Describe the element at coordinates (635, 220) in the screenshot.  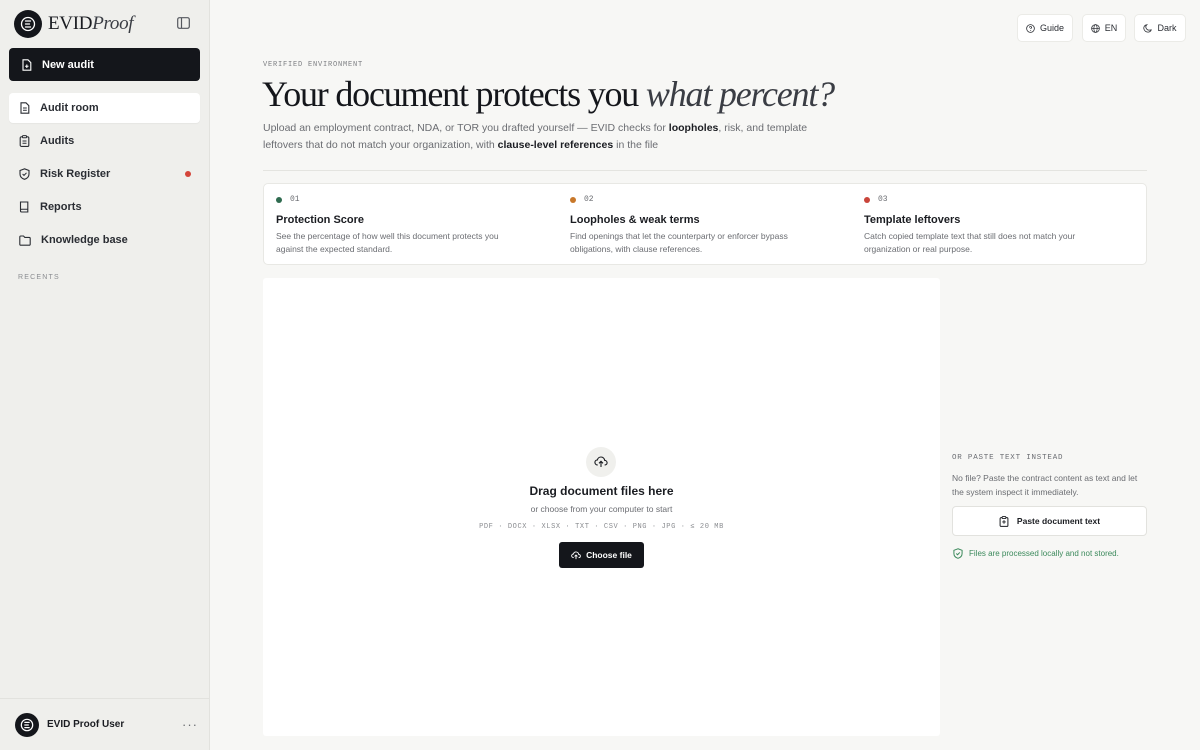
I see `feature-title: Loopholes & weak terms` at that location.